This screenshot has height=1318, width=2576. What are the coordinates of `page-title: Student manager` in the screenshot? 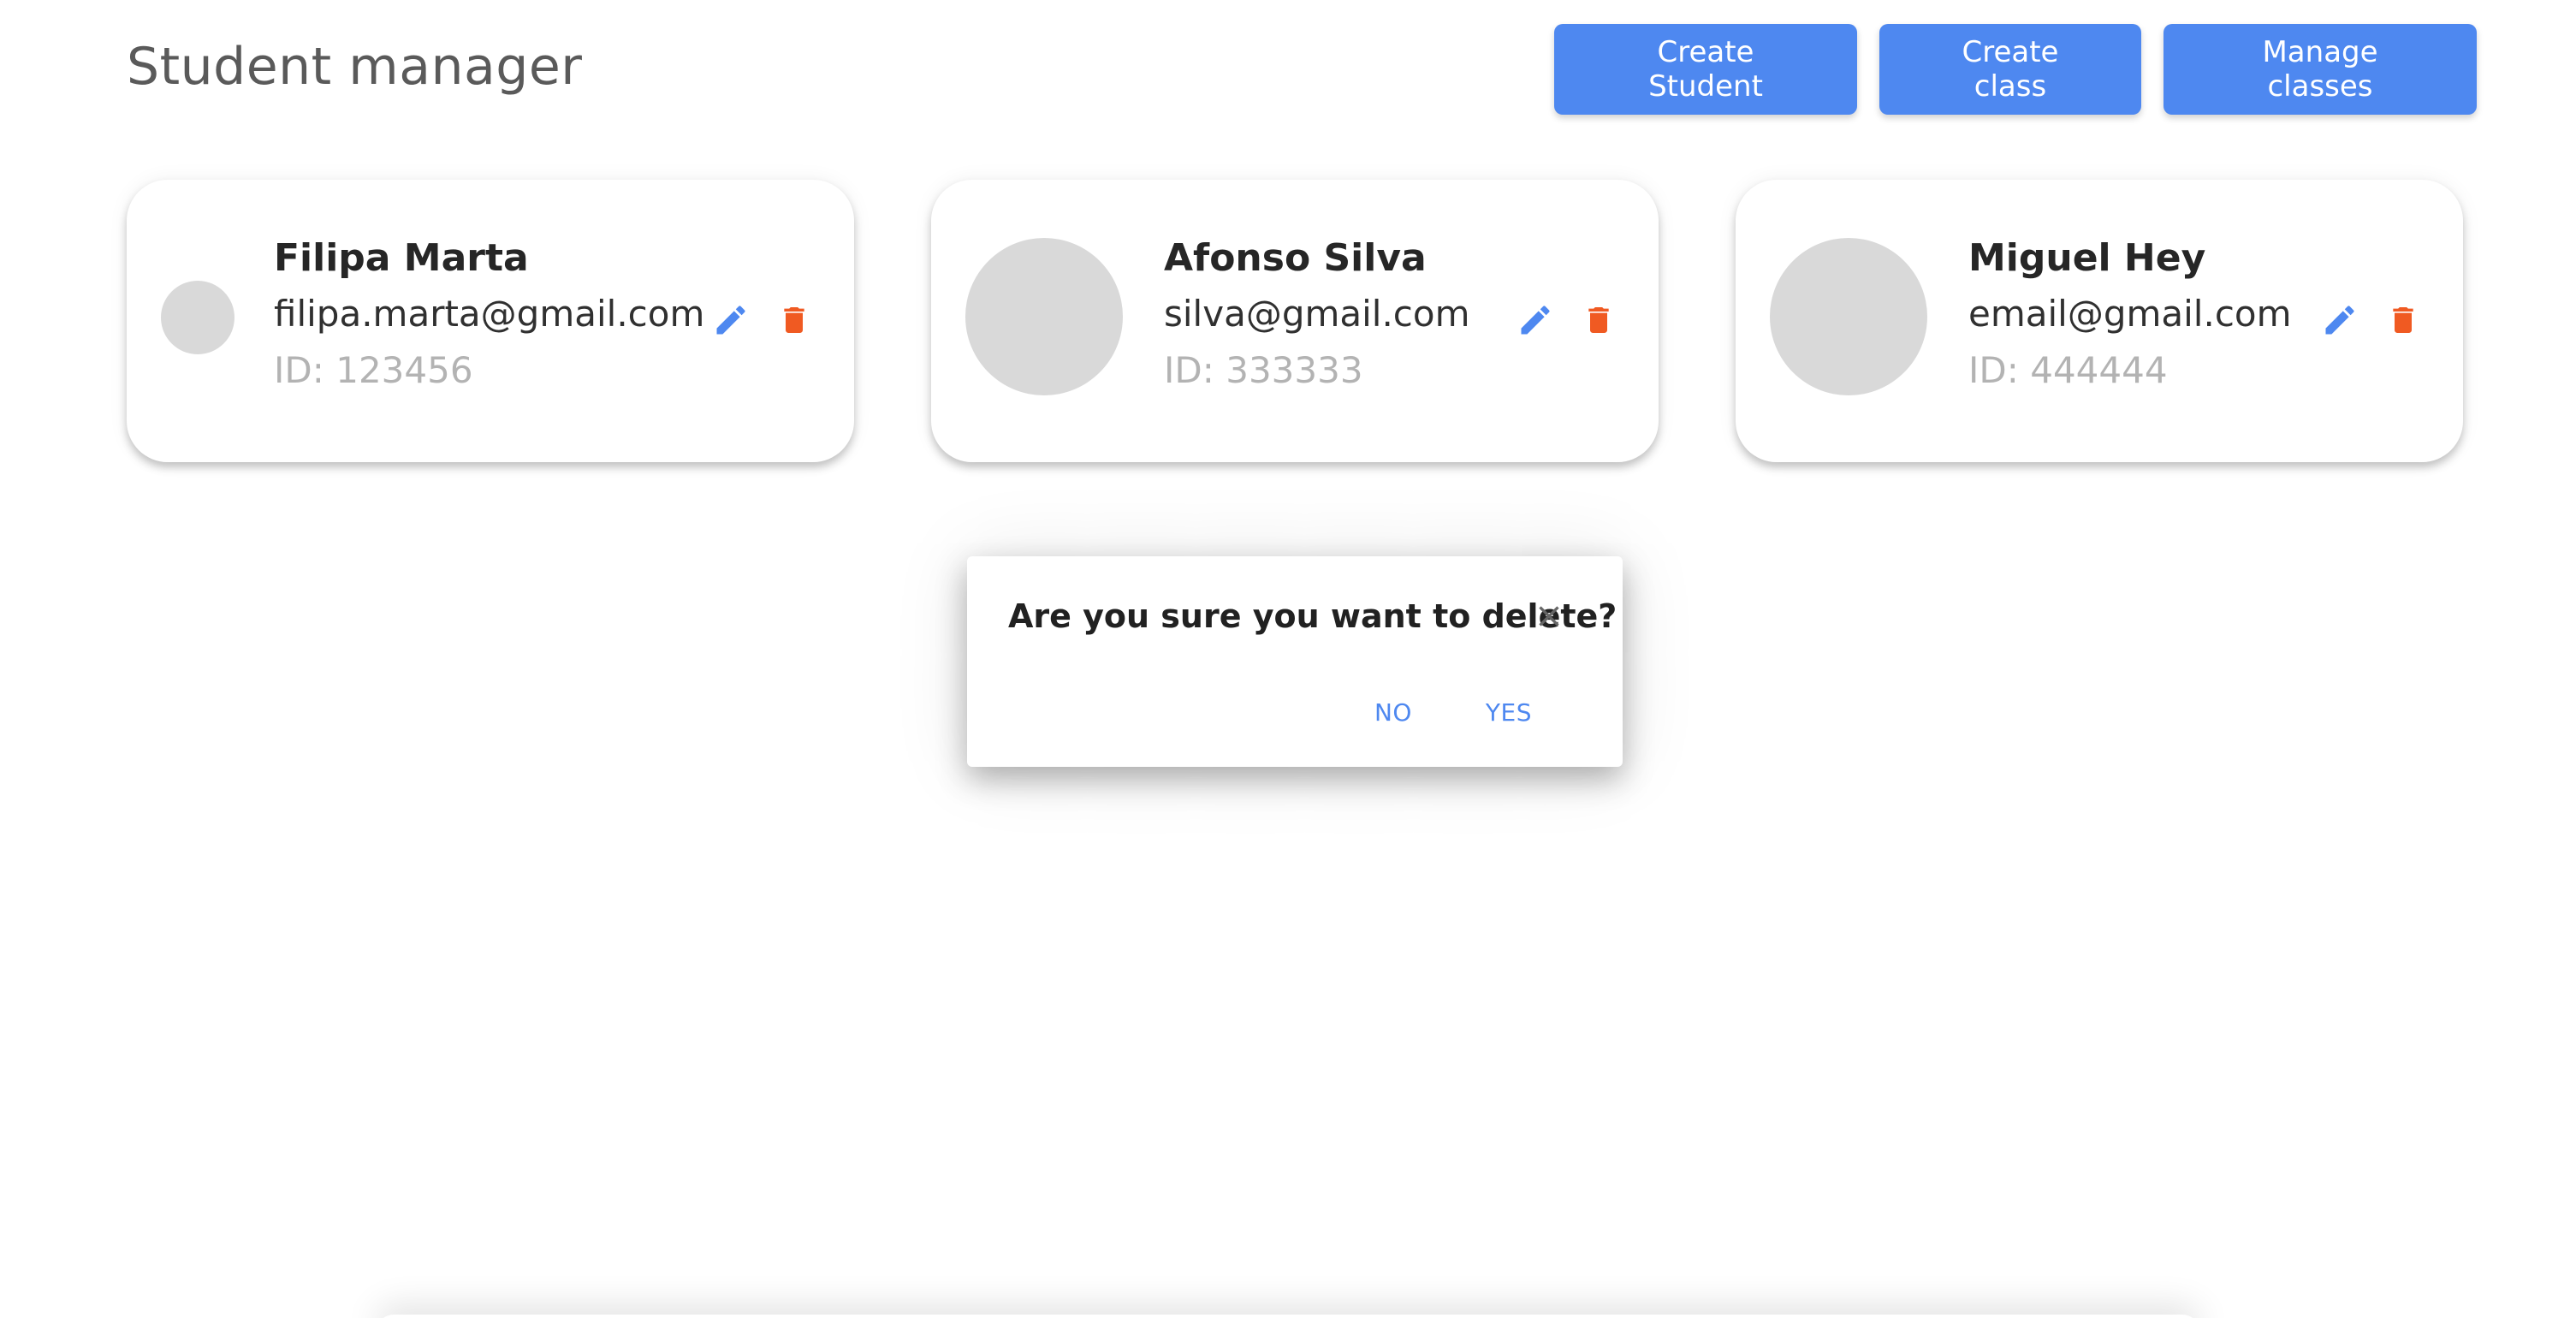 It's located at (355, 67).